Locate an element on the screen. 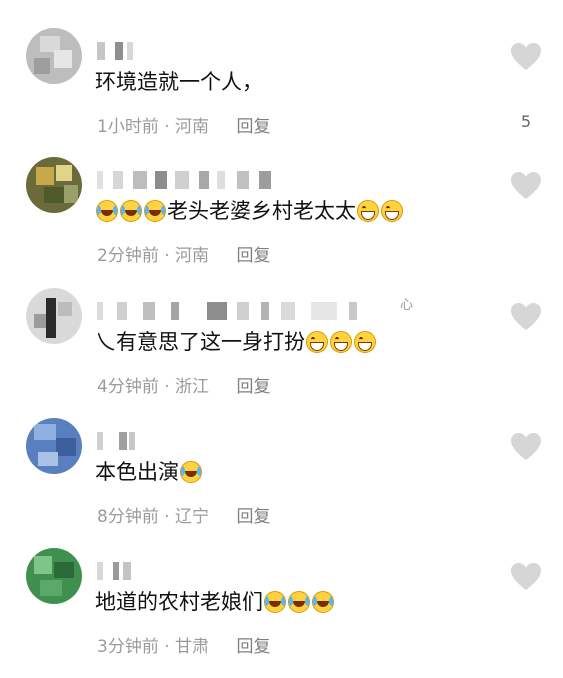  comment-meta: 4分钟前 · 浙江 回复 is located at coordinates (183, 384).